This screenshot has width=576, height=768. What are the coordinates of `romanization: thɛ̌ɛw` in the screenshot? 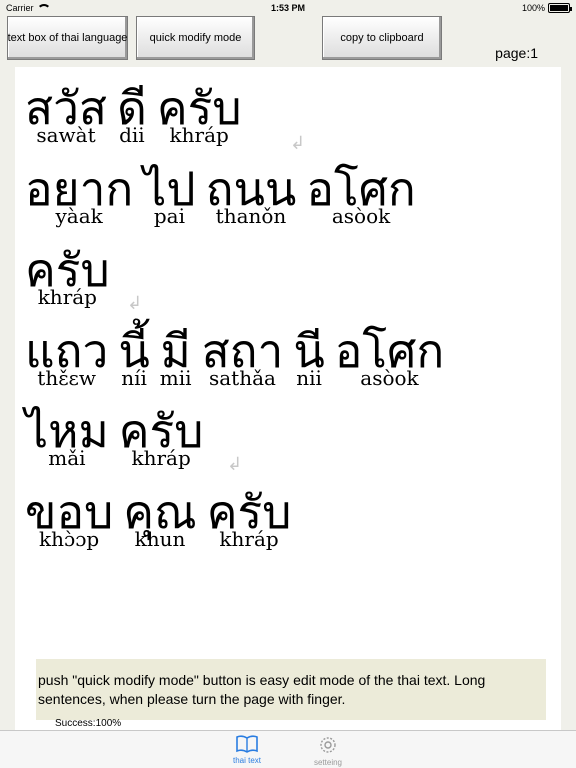 It's located at (67, 378).